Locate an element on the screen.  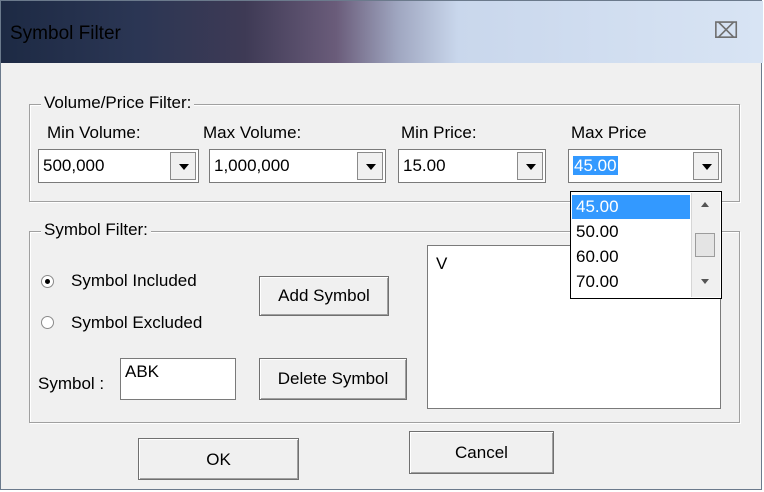
dropdown-scrollbar is located at coordinates (705, 245).